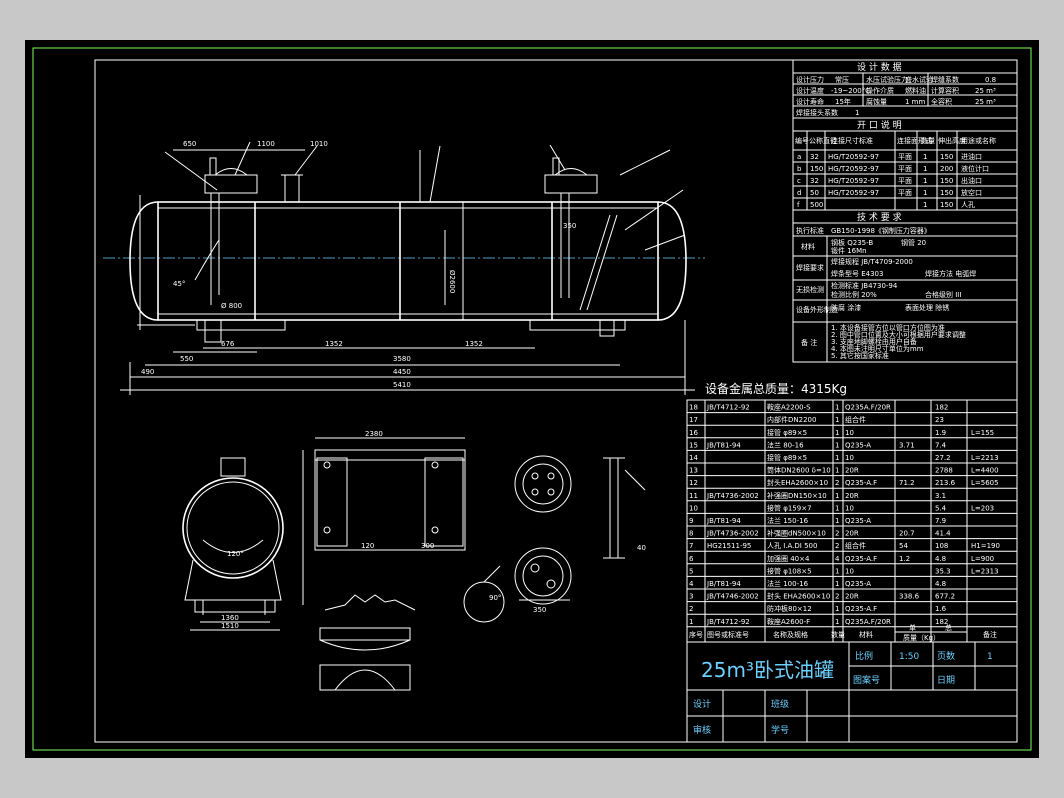 This screenshot has height=798, width=1064. I want to click on opening-cell: b, so click(799, 169).